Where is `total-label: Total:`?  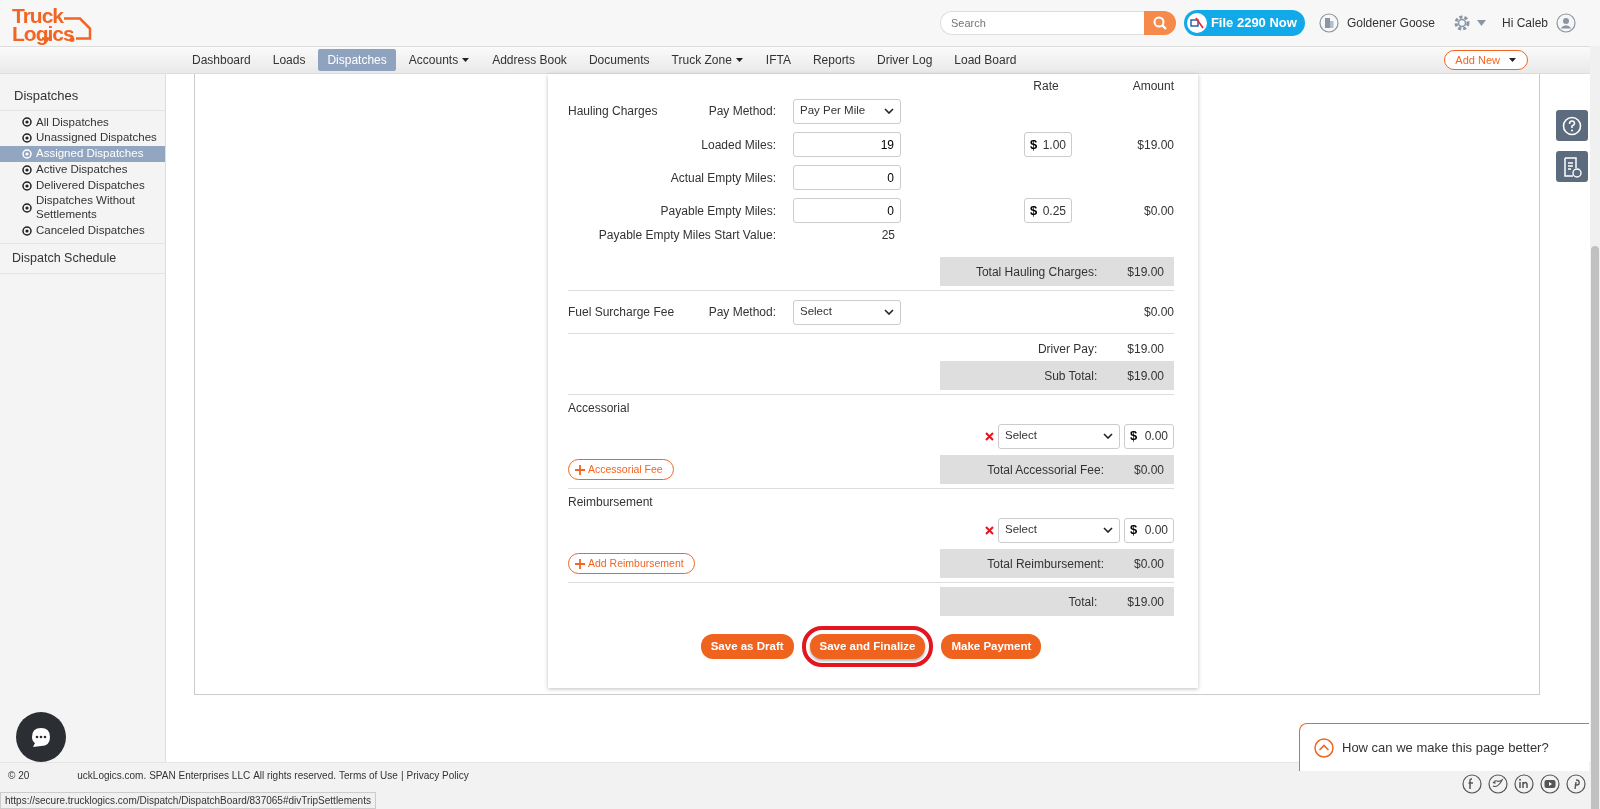 total-label: Total: is located at coordinates (1083, 602).